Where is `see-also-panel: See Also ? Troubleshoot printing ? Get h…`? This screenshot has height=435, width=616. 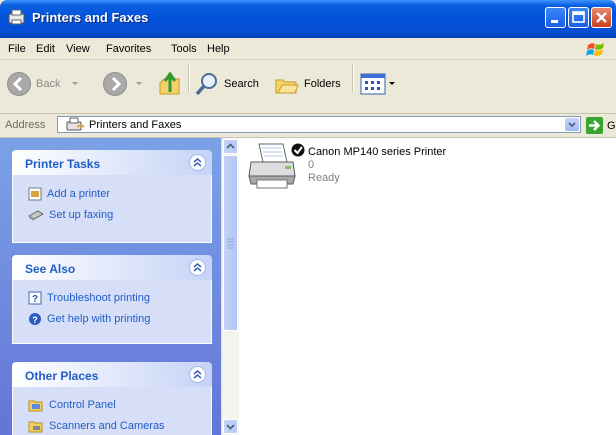 see-also-panel: See Also ? Troubleshoot printing ? Get h… is located at coordinates (112, 299).